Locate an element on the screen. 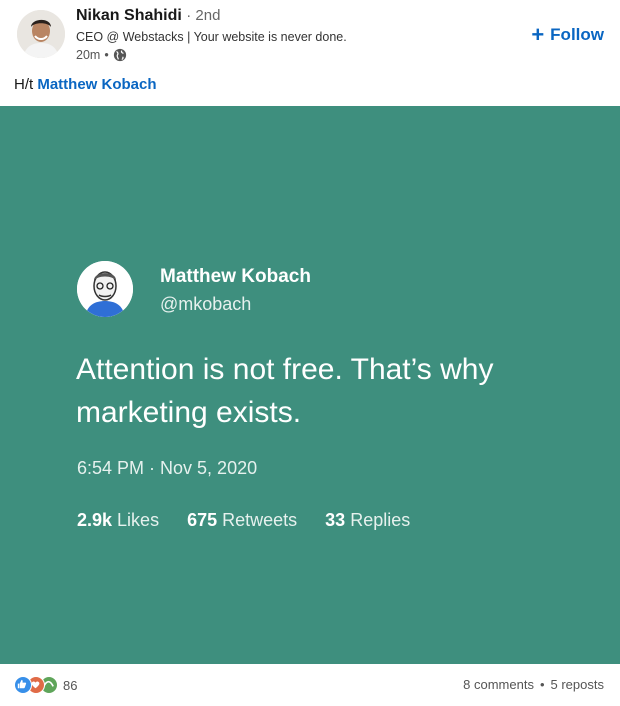 This screenshot has width=620, height=706. likes-label: Likes is located at coordinates (138, 520).